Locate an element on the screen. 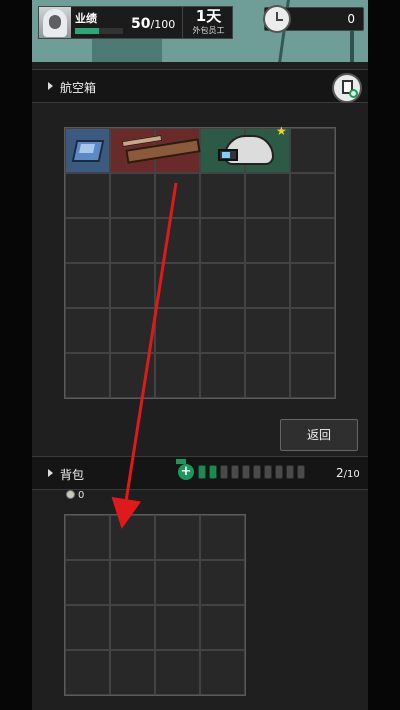 This screenshot has height=710, width=400. top-bar: 业绩 50/100 1天 外包员工 0 is located at coordinates (200, 31).